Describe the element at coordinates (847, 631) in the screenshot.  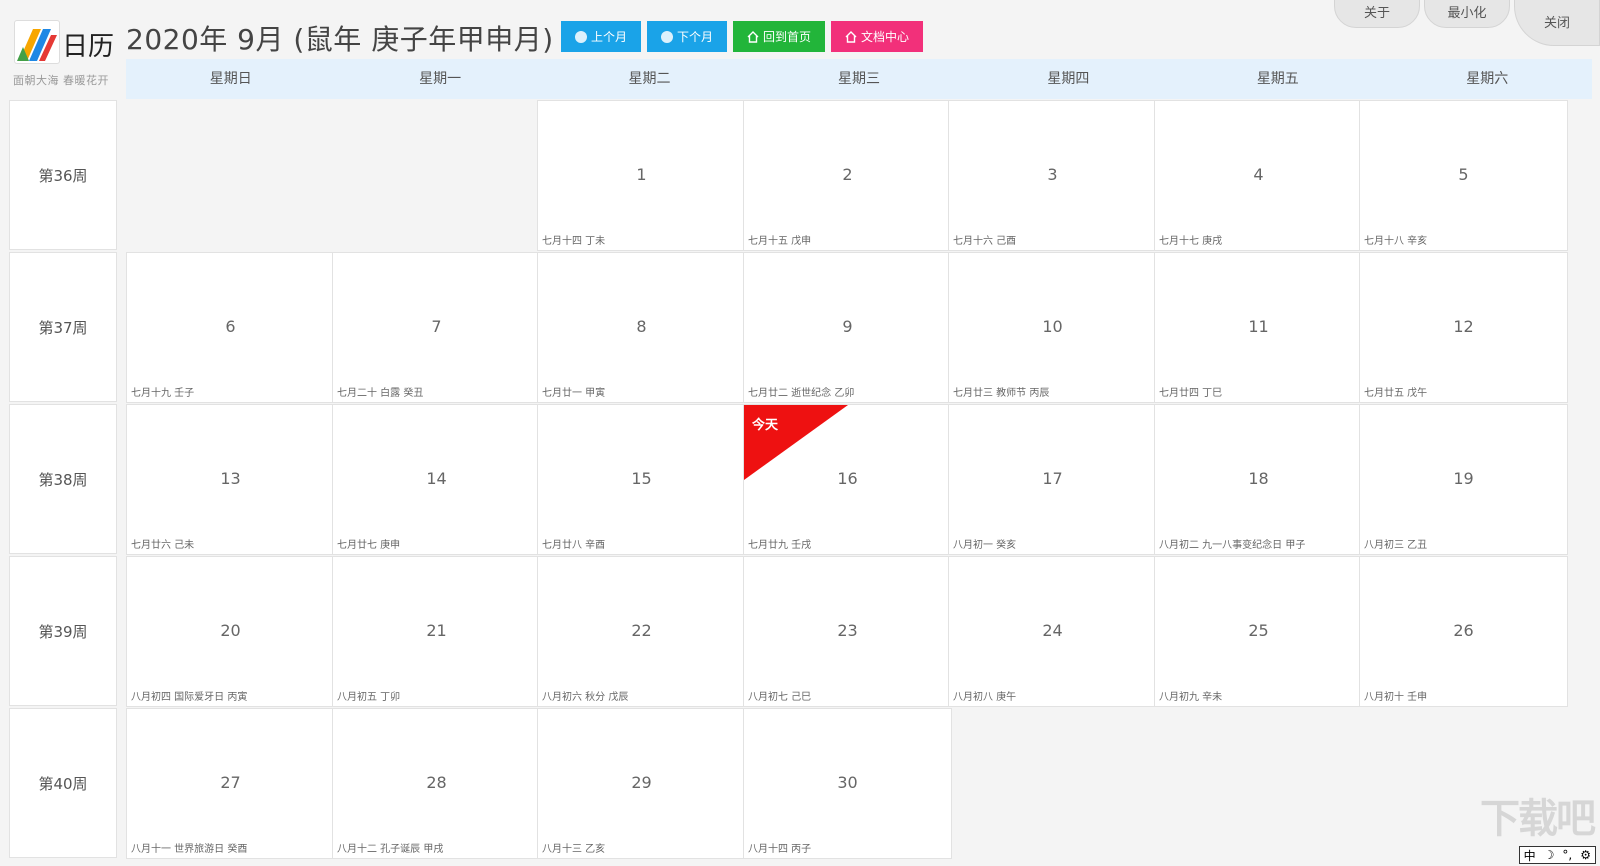
I see `day-cell: 23 八月初七 己巳` at that location.